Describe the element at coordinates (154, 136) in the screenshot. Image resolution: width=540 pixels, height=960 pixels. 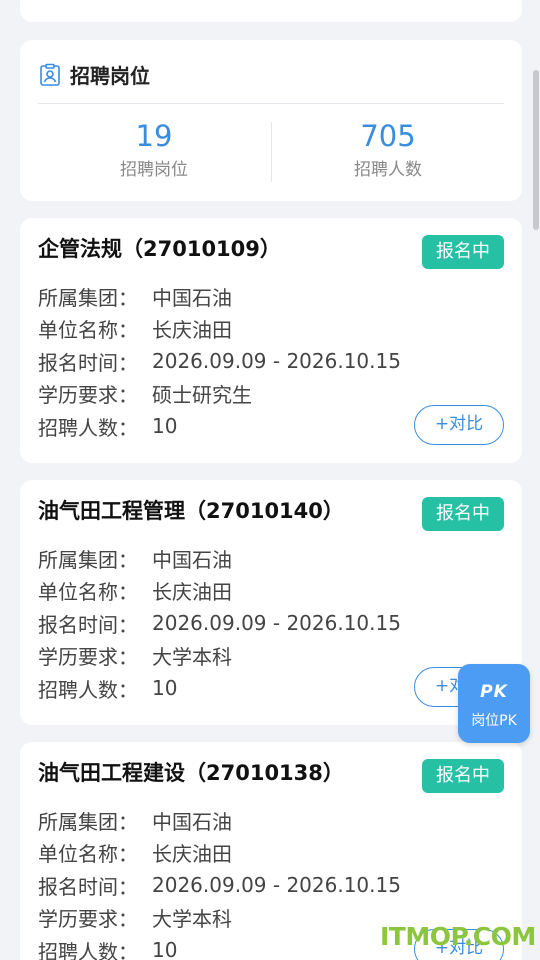
I see `stat-positions-value: 19` at that location.